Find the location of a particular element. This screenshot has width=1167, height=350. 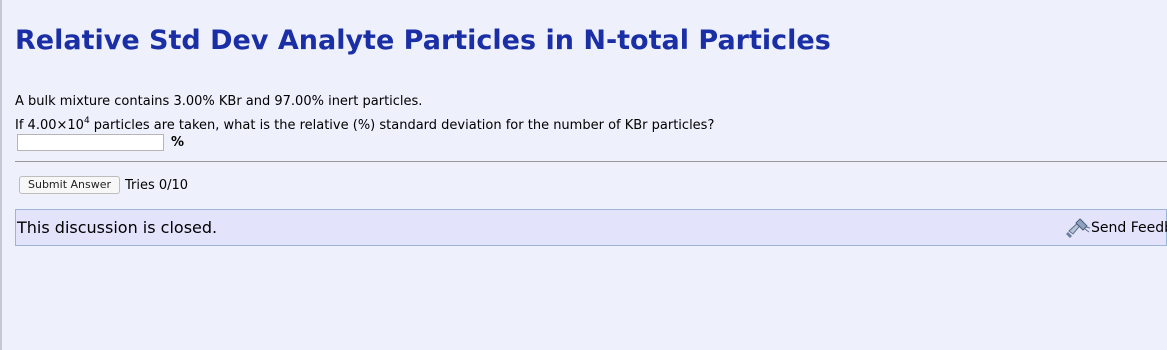

divider is located at coordinates (591, 161).